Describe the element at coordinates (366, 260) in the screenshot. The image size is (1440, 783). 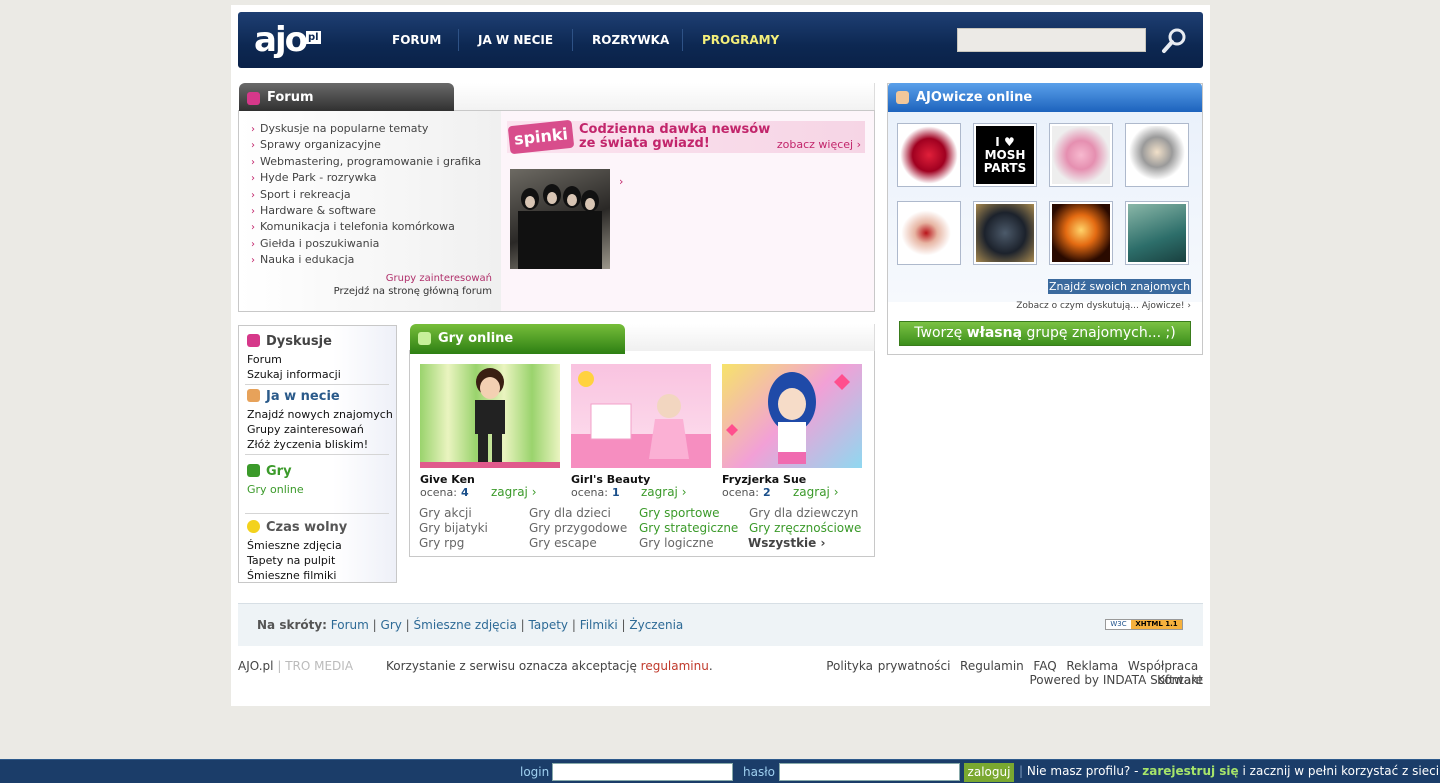
I see `forum-category: › Nauka i edukacja` at that location.